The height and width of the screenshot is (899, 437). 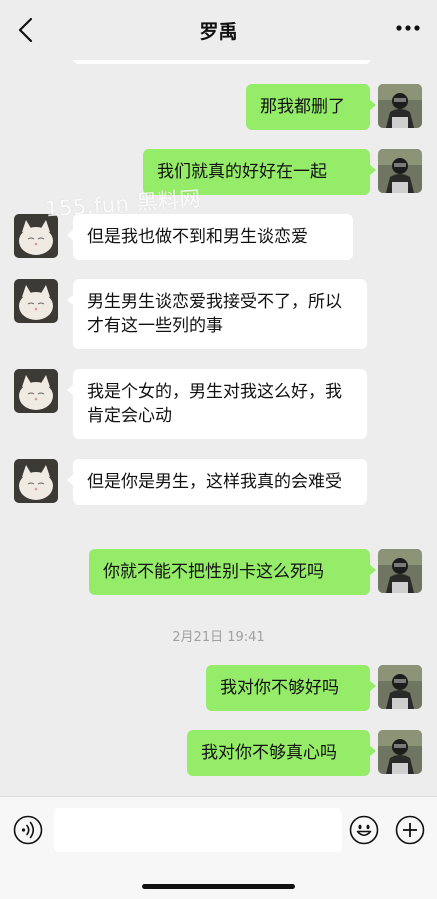 What do you see at coordinates (198, 830) in the screenshot?
I see `message-input` at bounding box center [198, 830].